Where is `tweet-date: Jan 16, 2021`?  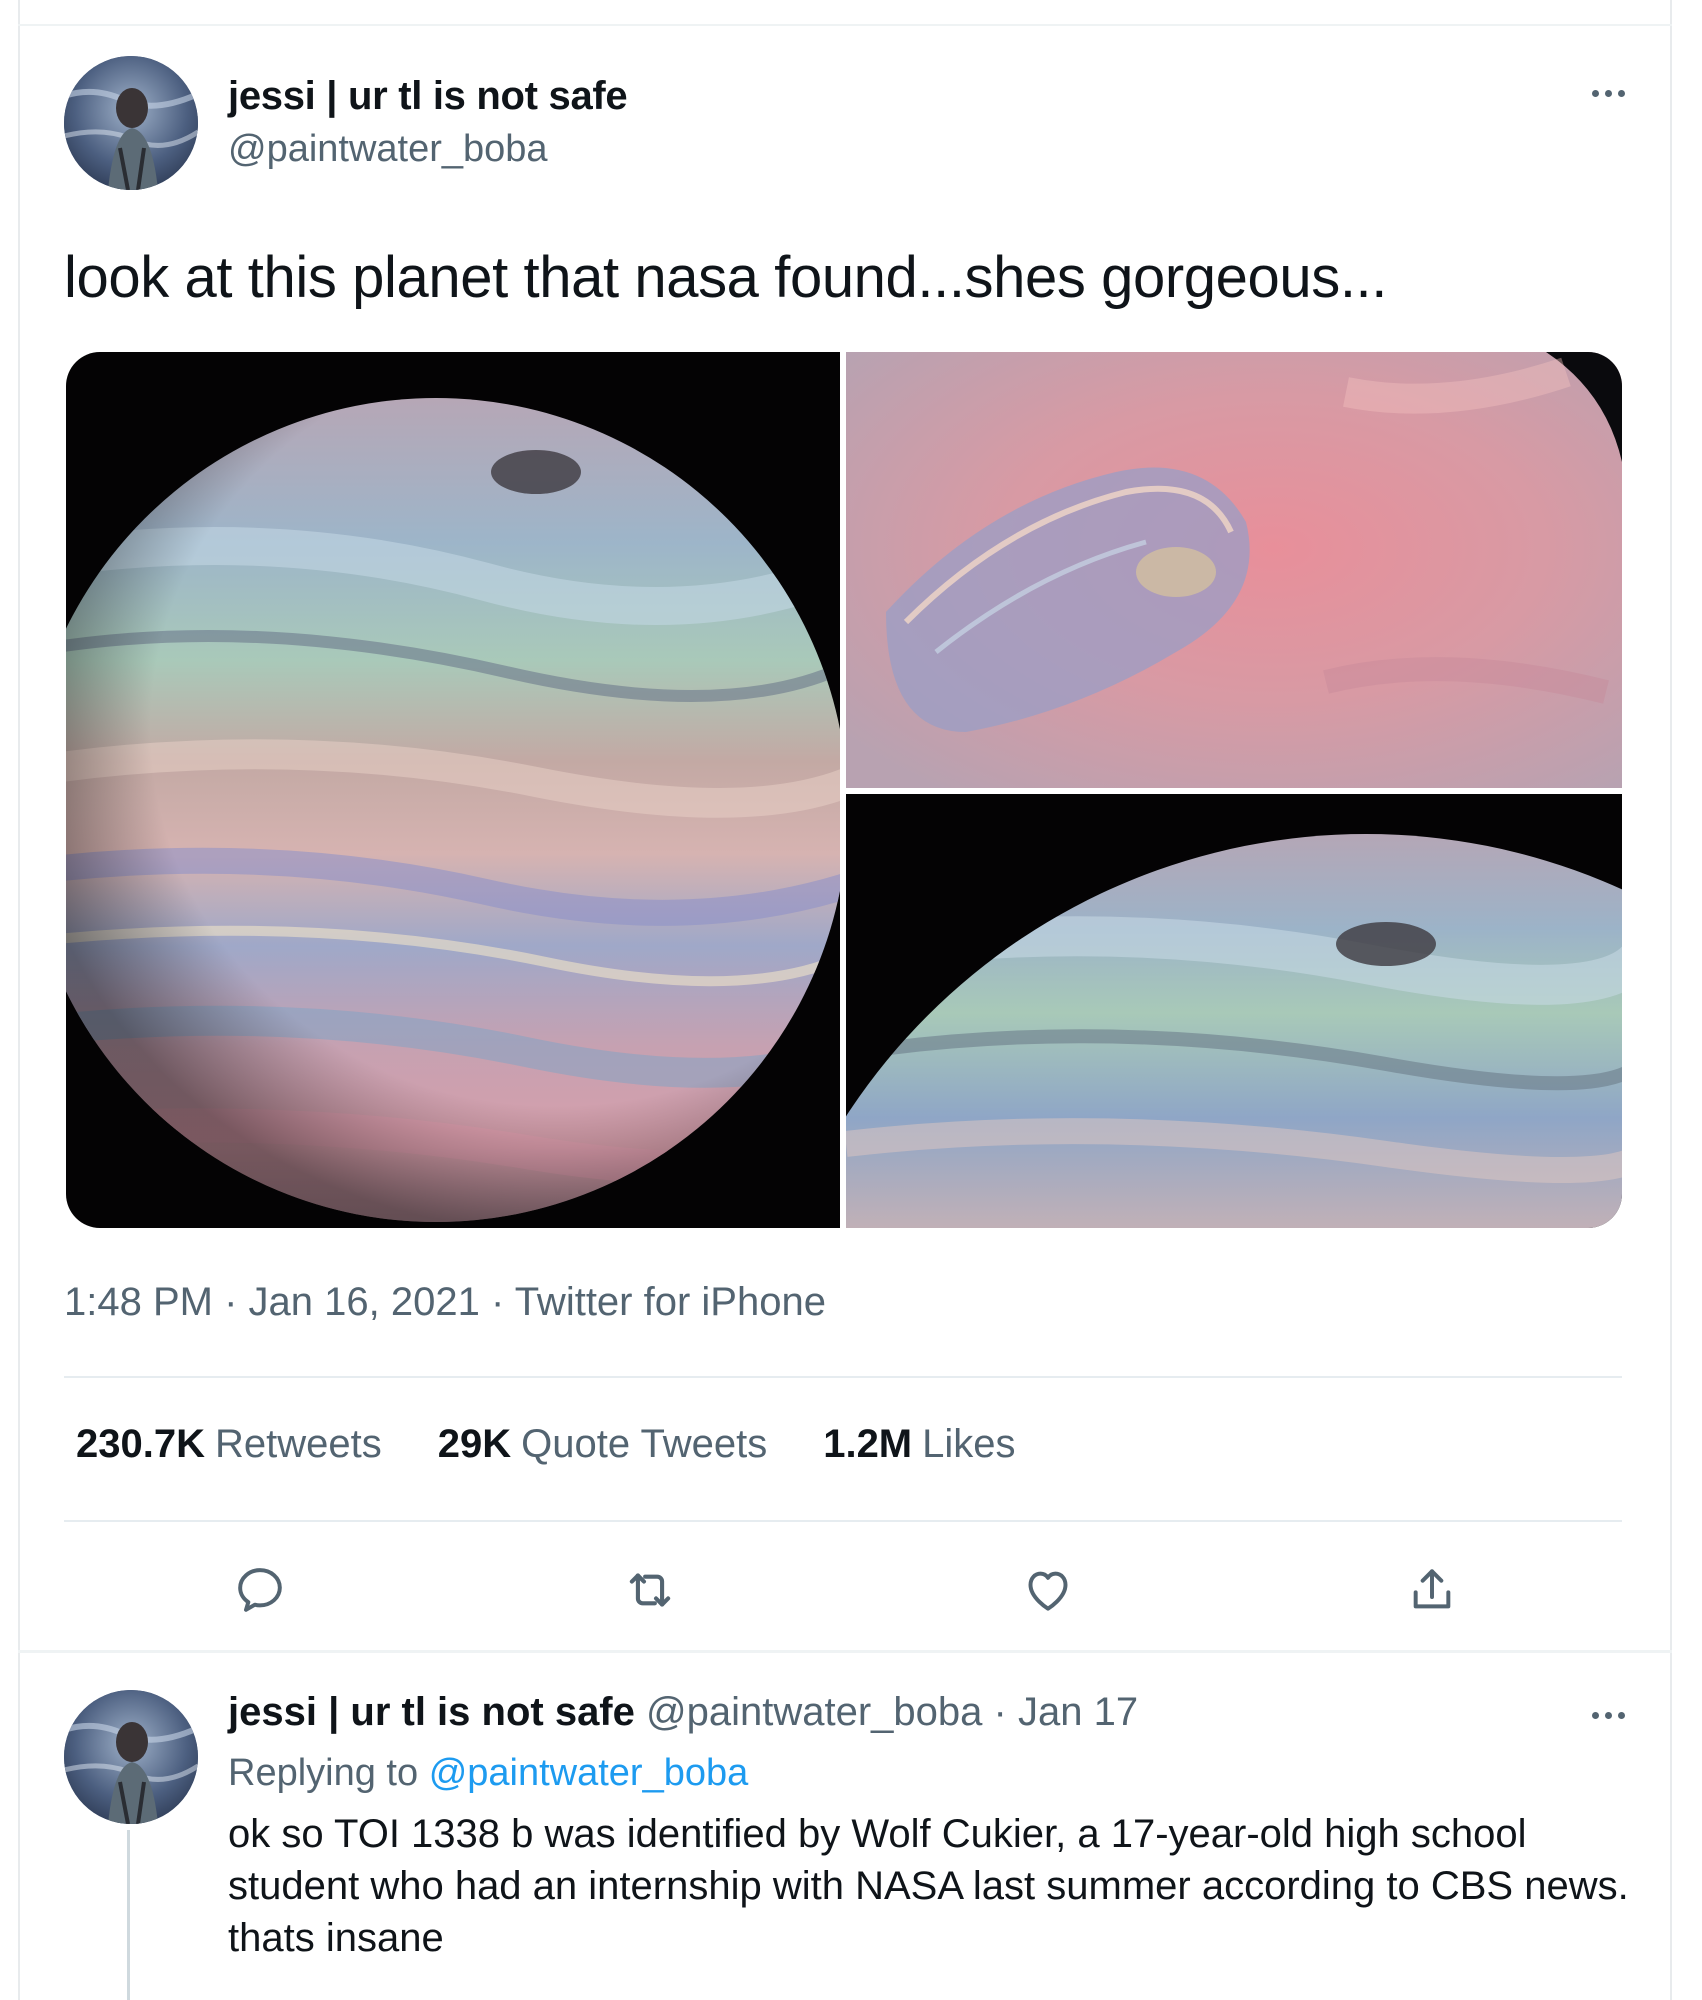
tweet-date: Jan 16, 2021 is located at coordinates (364, 1302).